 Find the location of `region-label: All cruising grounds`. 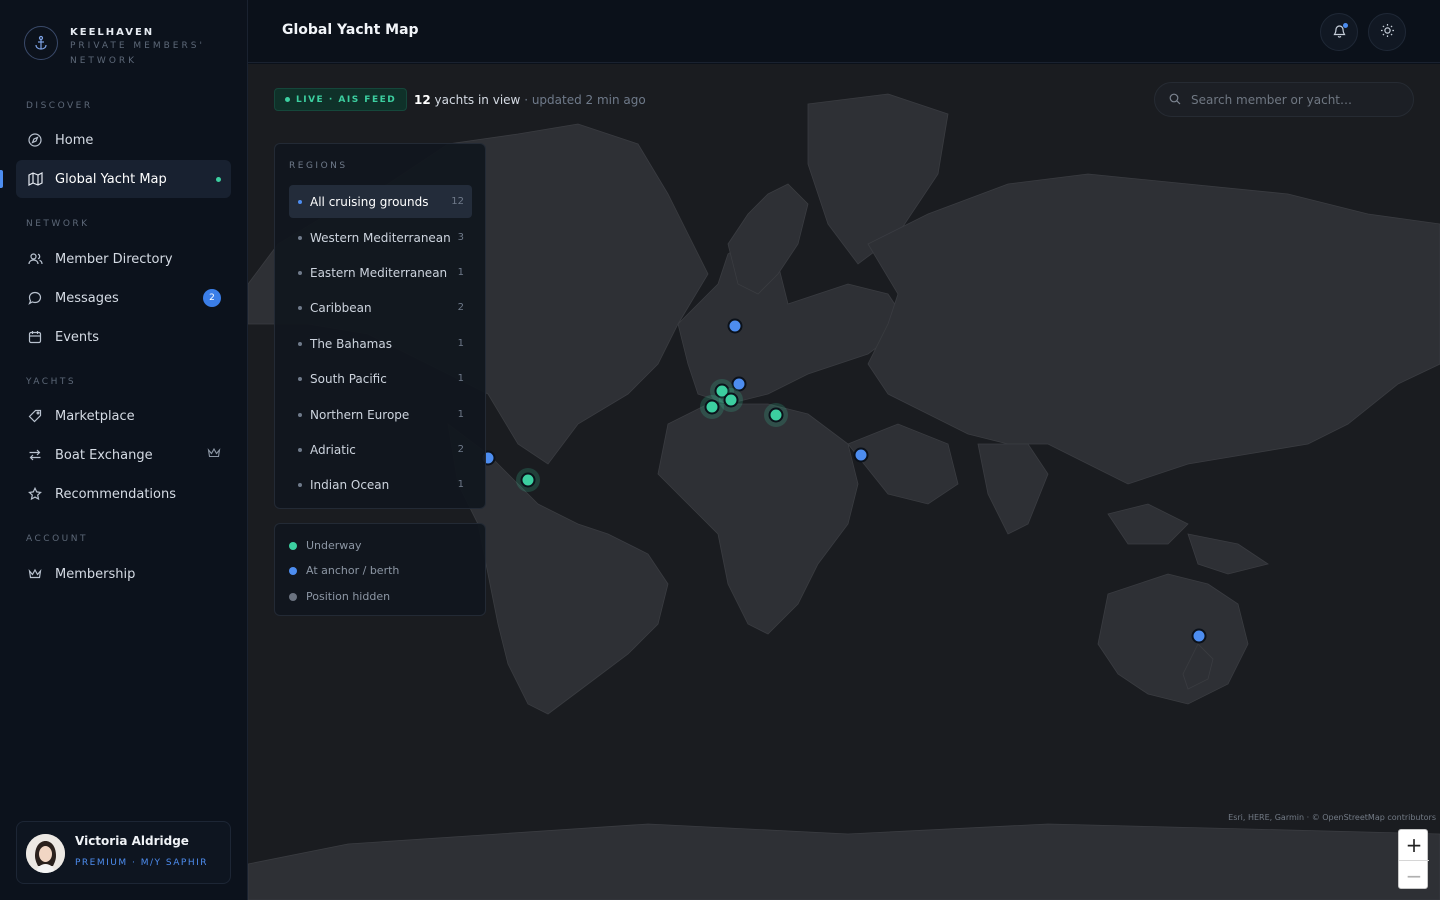

region-label: All cruising grounds is located at coordinates (369, 201).